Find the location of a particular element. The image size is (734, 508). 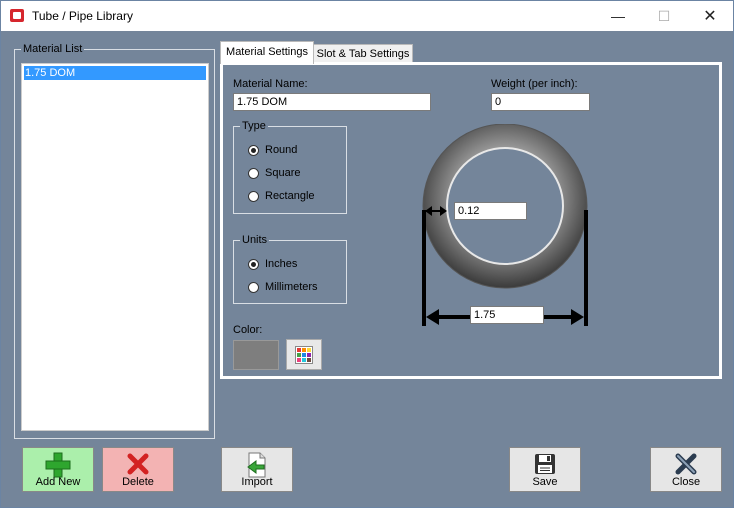

units-group: Units is located at coordinates (290, 269).